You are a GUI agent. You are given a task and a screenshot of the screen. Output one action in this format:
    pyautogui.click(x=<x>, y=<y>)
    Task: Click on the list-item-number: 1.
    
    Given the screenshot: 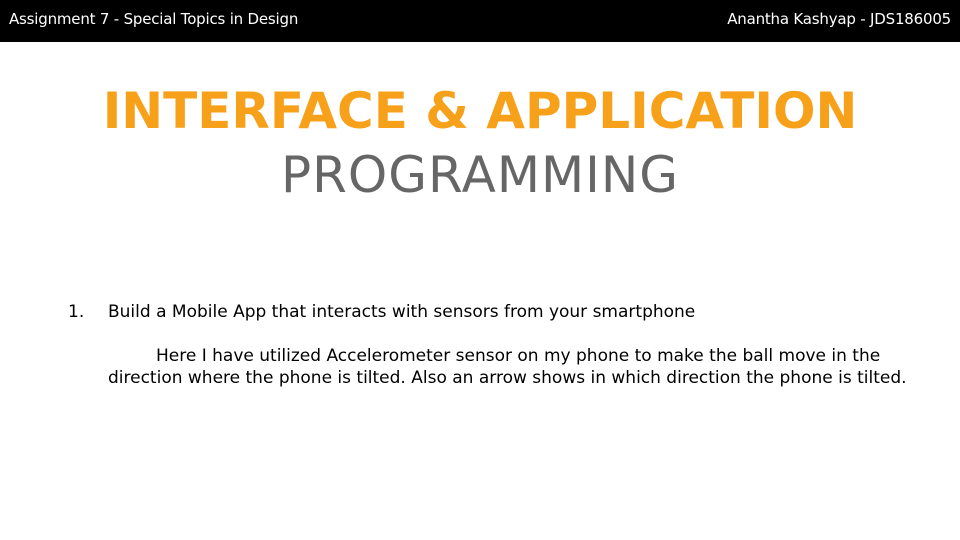 What is the action you would take?
    pyautogui.click(x=76, y=312)
    